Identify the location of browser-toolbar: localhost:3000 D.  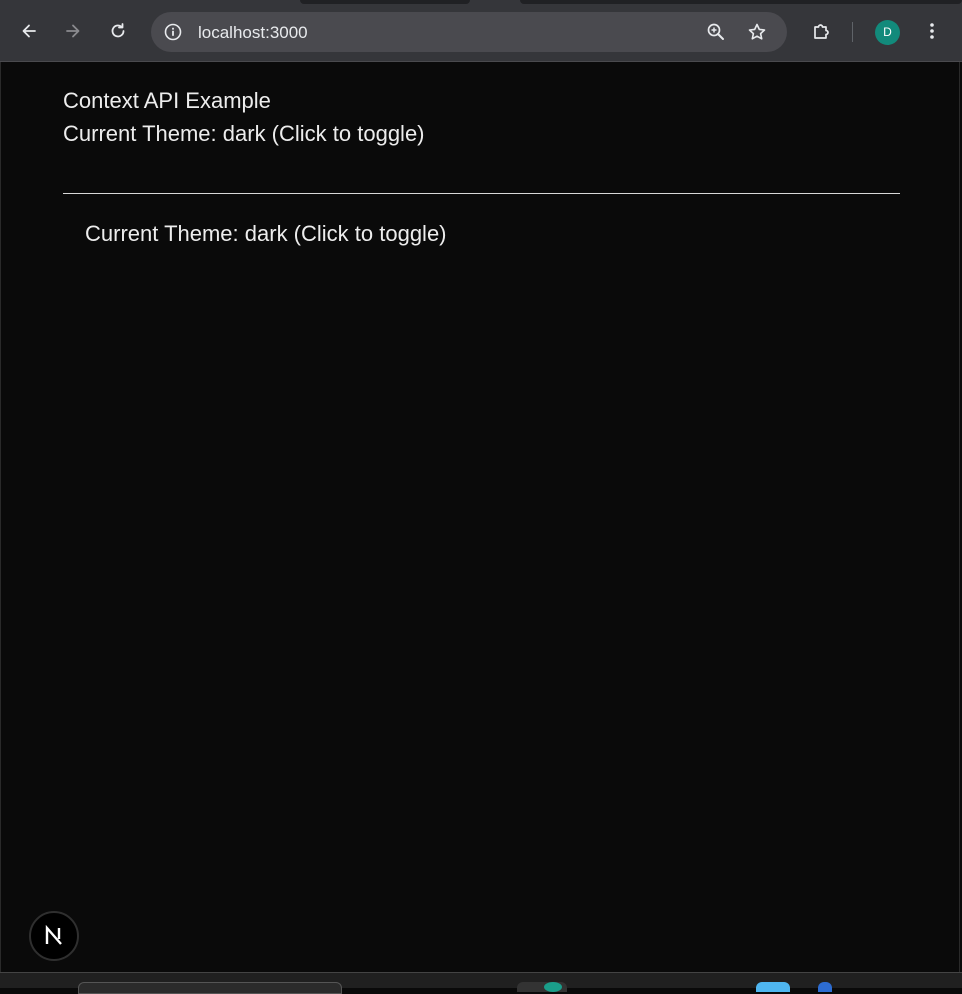
(481, 31).